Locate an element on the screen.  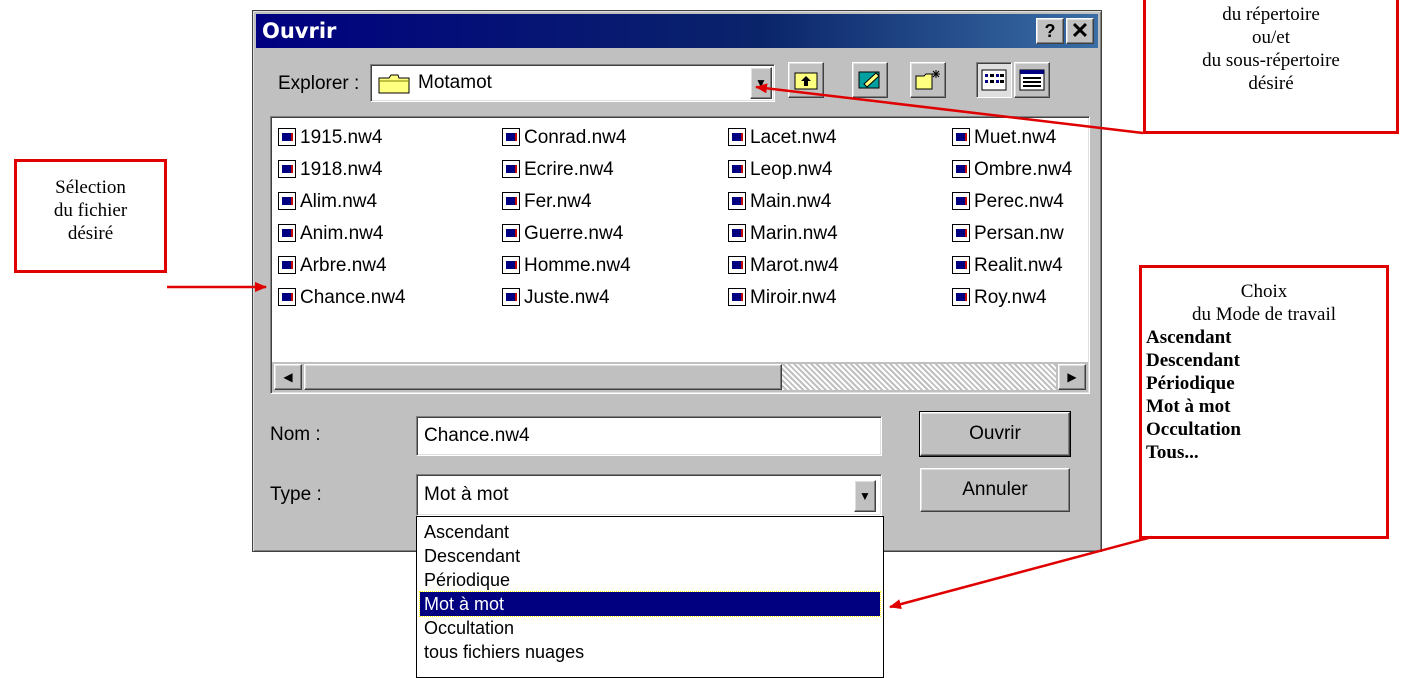
up-folder-button is located at coordinates (806, 80).